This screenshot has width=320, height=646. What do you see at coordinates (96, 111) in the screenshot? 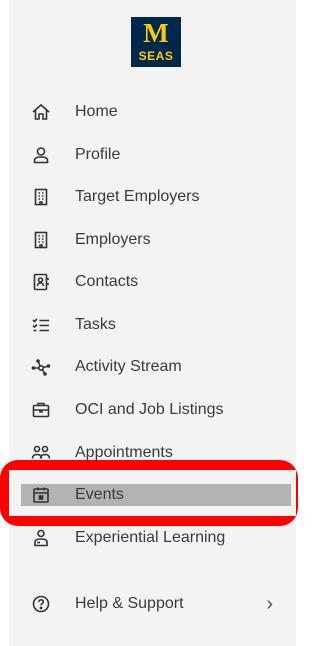
I see `nav-label: Home` at bounding box center [96, 111].